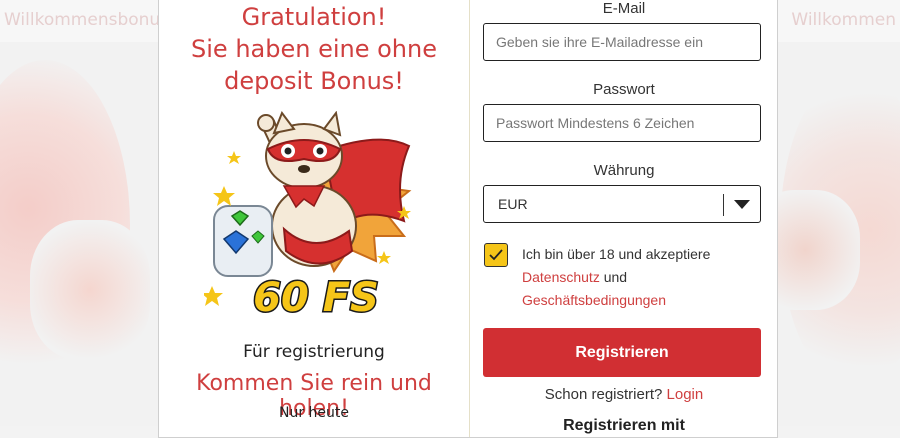 This screenshot has width=900, height=438. I want to click on mascot-illustration: 60 FS, so click(308, 217).